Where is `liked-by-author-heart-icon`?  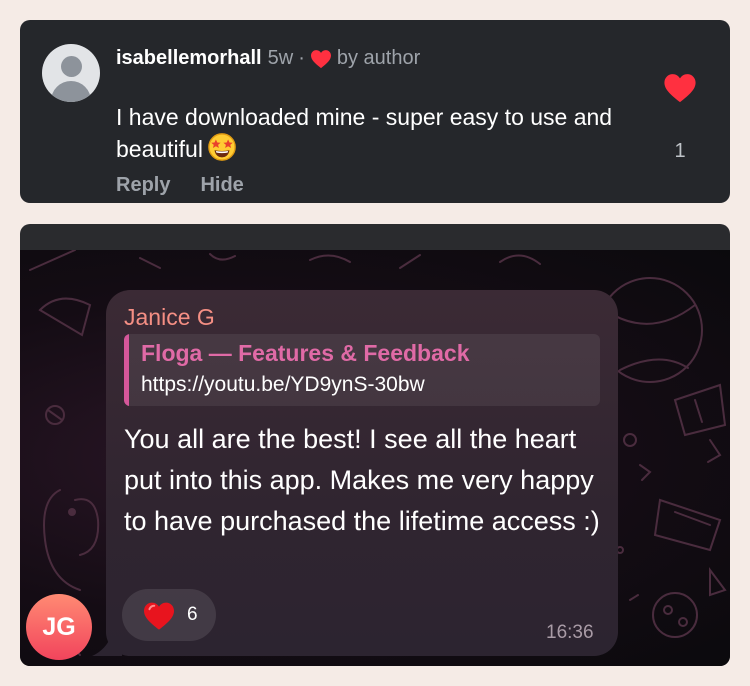
liked-by-author-heart-icon is located at coordinates (320, 58).